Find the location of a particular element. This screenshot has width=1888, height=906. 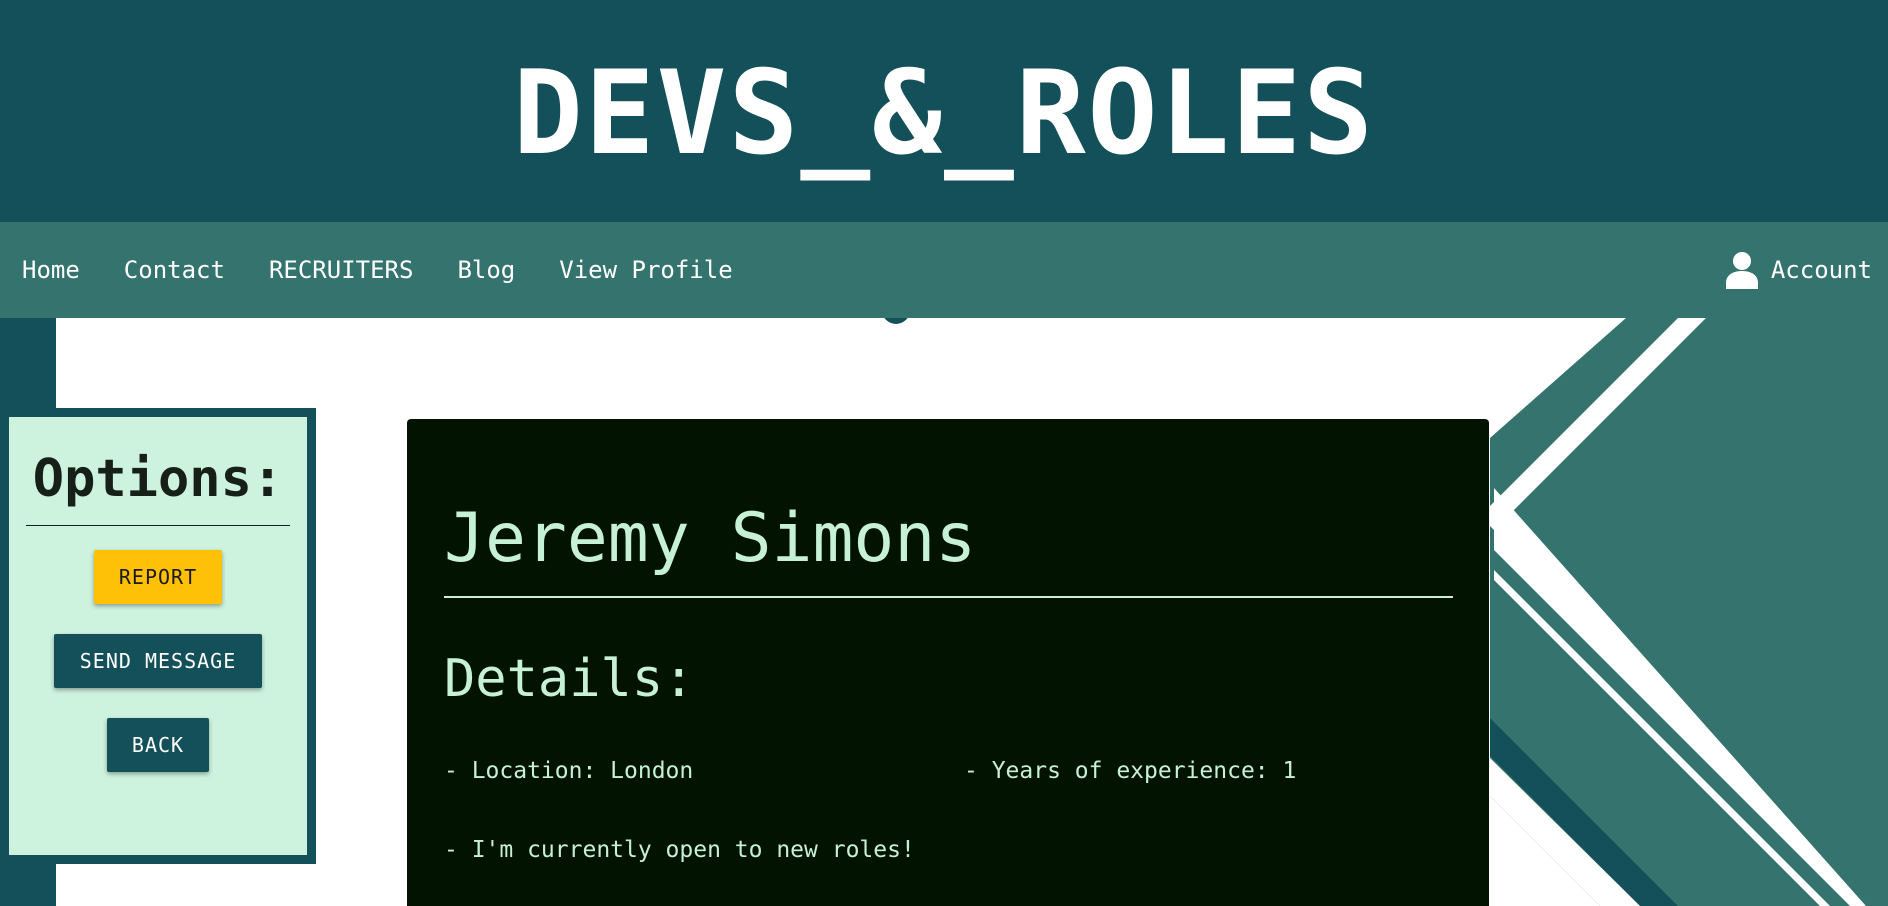

site-title: DEVS_&_ROLES is located at coordinates (944, 113).